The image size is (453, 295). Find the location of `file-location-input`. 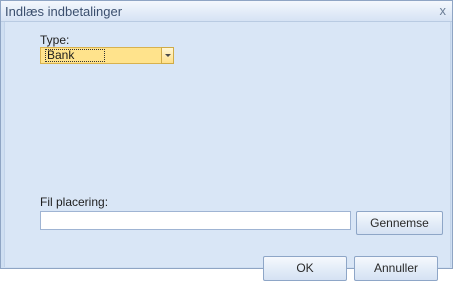

file-location-input is located at coordinates (195, 220).